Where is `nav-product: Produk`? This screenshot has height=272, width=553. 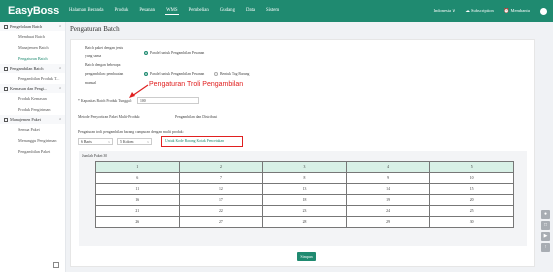 nav-product: Produk is located at coordinates (122, 11).